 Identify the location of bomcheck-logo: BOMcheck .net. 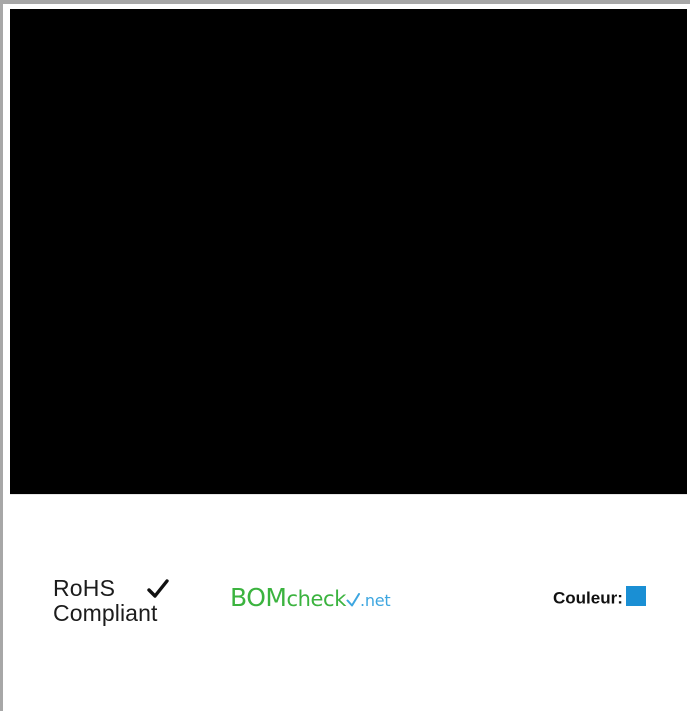
(310, 598).